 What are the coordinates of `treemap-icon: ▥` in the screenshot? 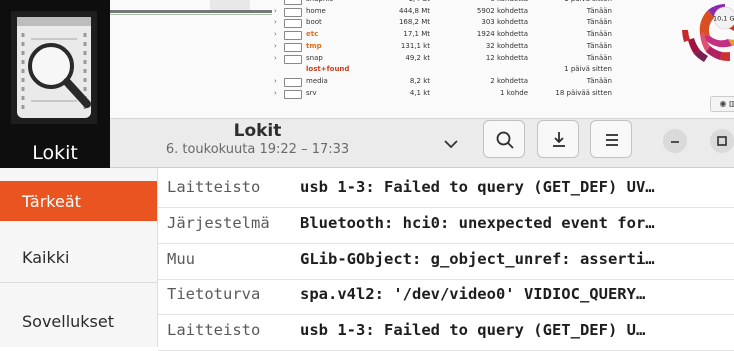 It's located at (731, 103).